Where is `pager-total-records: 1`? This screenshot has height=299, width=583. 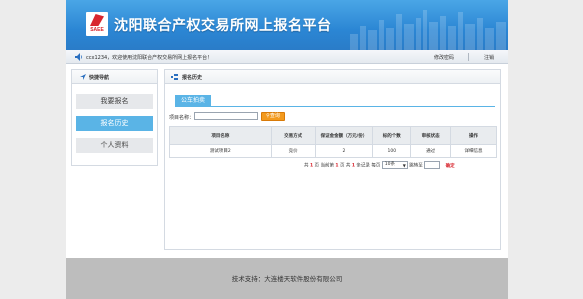 pager-total-records: 1 is located at coordinates (353, 166).